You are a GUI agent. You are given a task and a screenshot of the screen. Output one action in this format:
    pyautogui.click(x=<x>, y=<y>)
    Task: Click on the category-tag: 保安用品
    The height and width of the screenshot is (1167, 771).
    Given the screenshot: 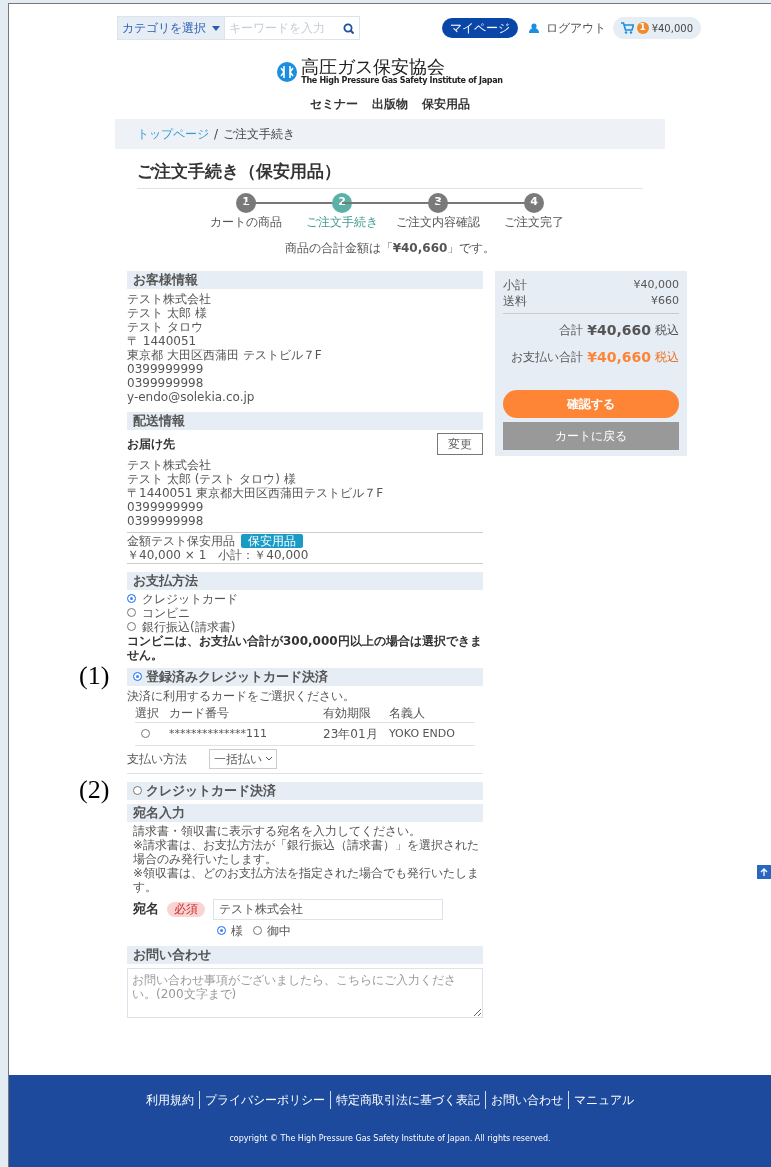 What is the action you would take?
    pyautogui.click(x=272, y=540)
    